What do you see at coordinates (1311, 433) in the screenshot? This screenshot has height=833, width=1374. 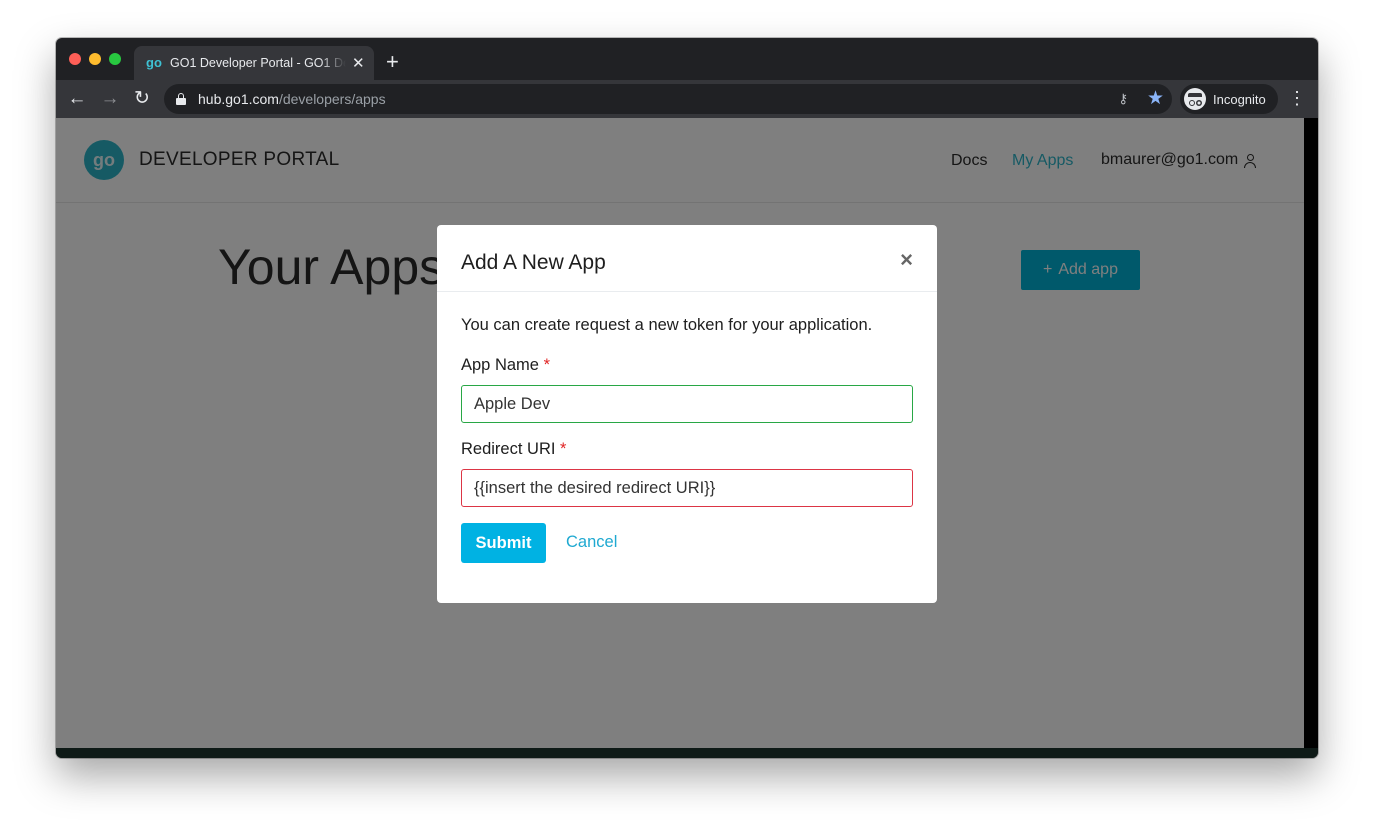 I see `window-edge` at bounding box center [1311, 433].